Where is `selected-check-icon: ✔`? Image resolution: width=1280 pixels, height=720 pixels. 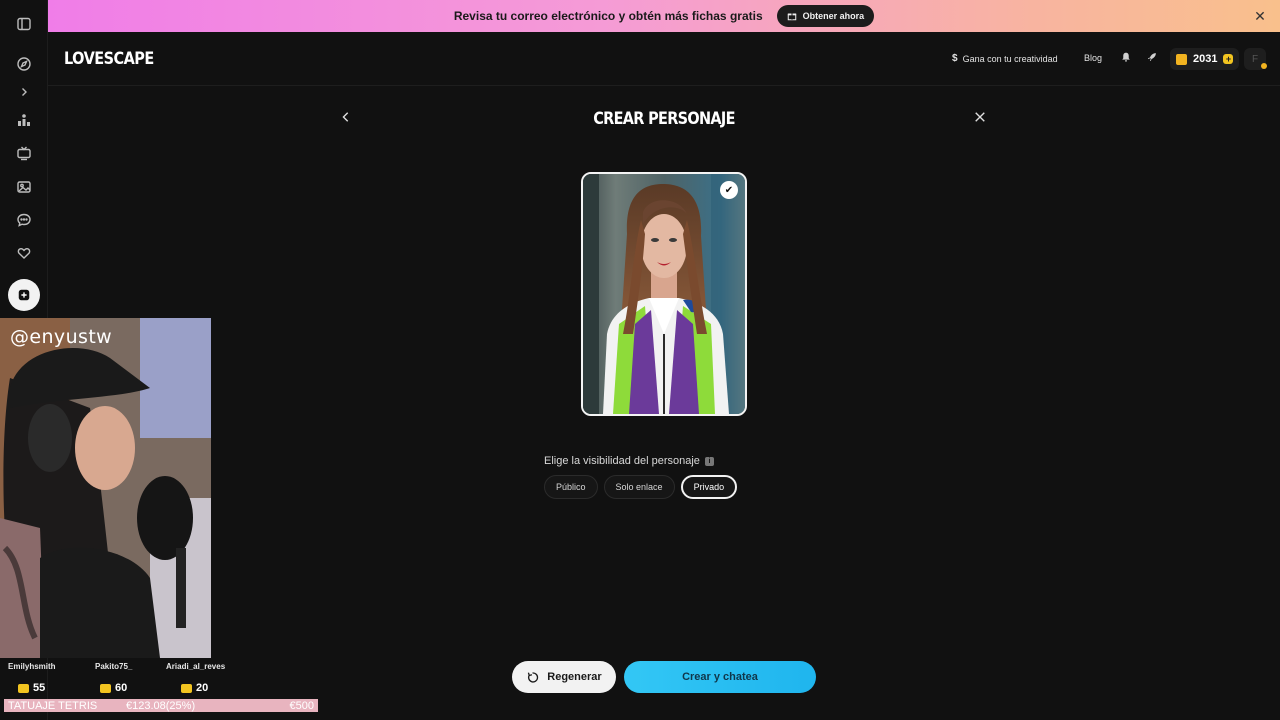 selected-check-icon: ✔ is located at coordinates (729, 190).